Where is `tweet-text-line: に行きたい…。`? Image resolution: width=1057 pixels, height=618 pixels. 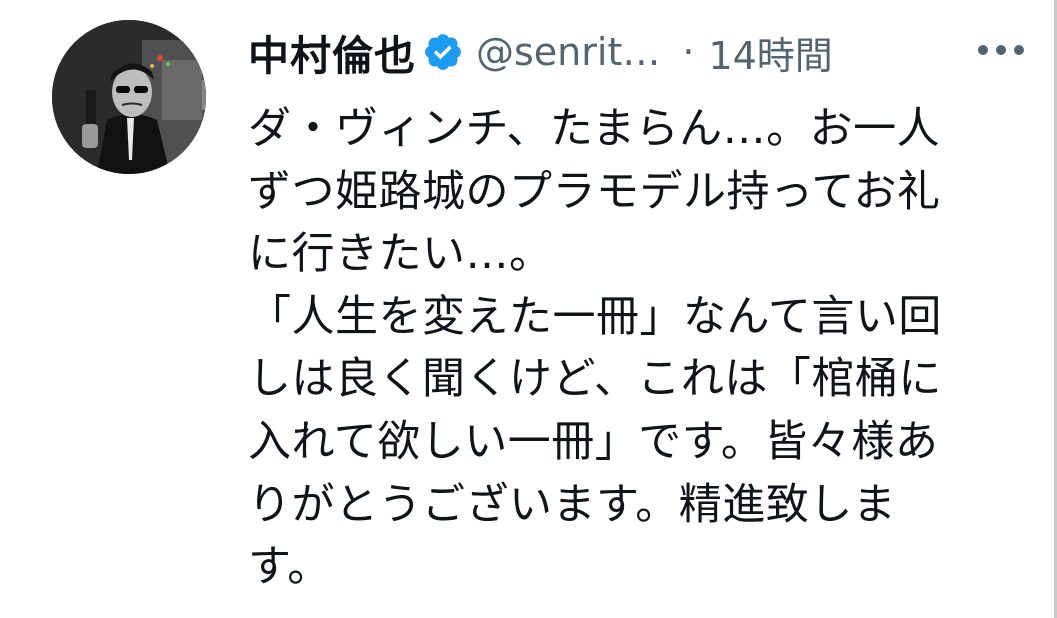 tweet-text-line: に行きたい…。 is located at coordinates (400, 254).